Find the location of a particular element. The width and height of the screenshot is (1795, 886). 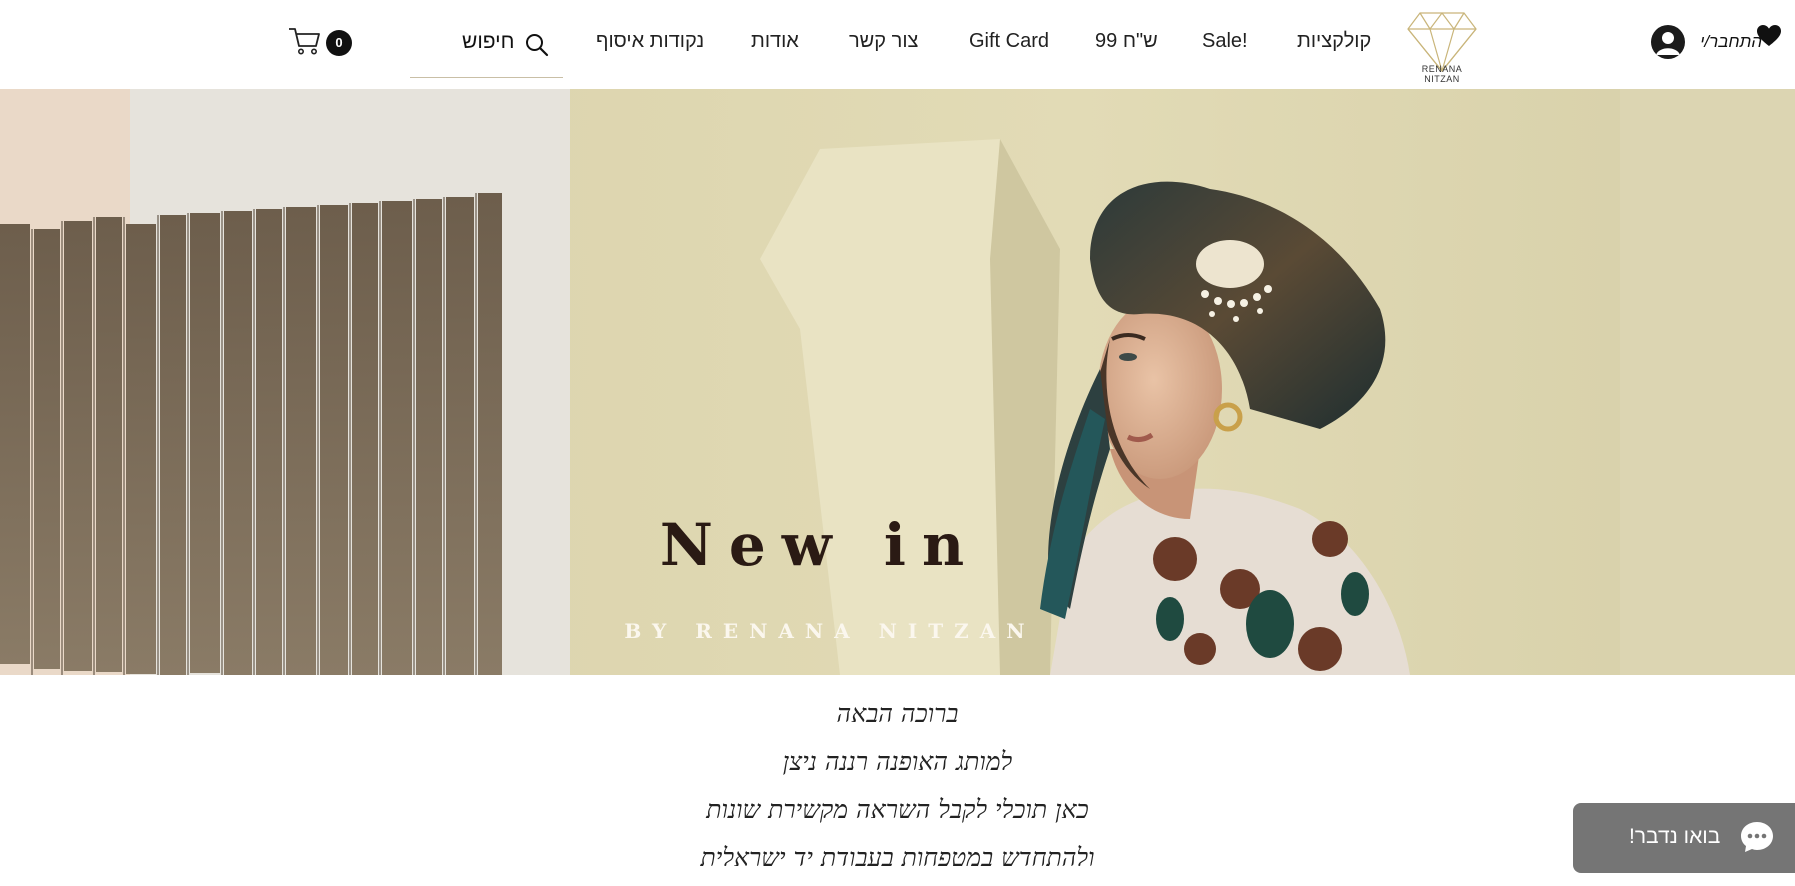

chat-button: בואו נדבר! is located at coordinates (1684, 838).